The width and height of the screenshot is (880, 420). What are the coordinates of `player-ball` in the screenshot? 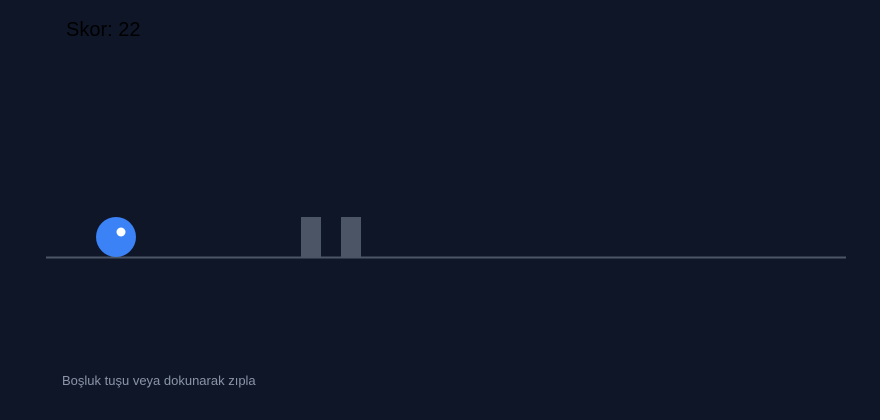 It's located at (116, 237).